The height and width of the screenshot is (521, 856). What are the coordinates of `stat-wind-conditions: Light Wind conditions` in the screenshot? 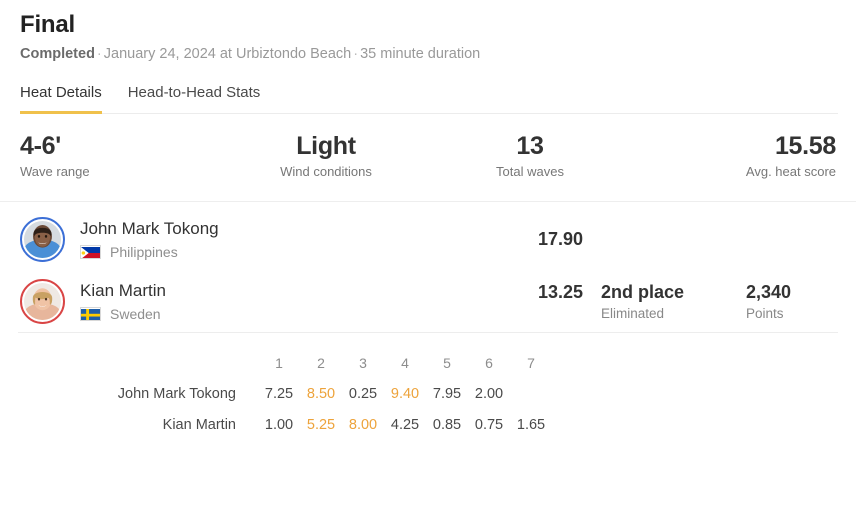 It's located at (326, 155).